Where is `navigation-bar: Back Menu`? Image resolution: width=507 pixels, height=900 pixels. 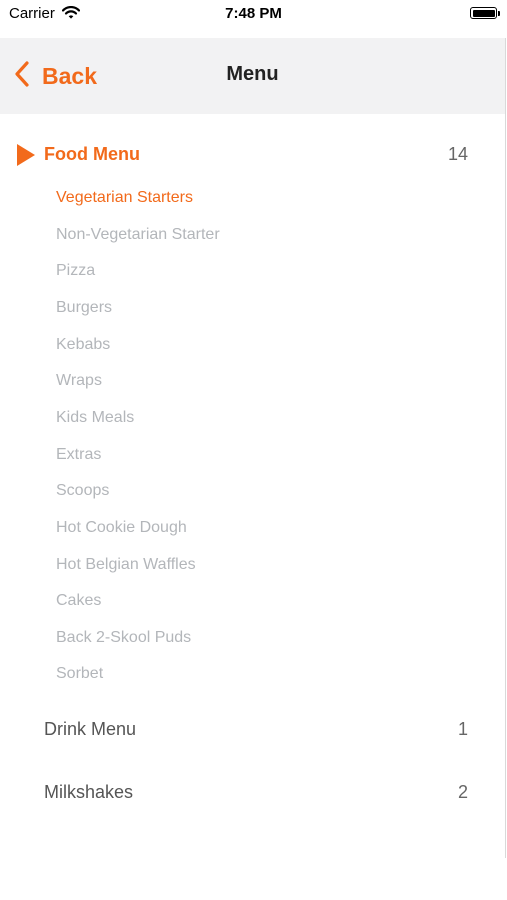 navigation-bar: Back Menu is located at coordinates (252, 76).